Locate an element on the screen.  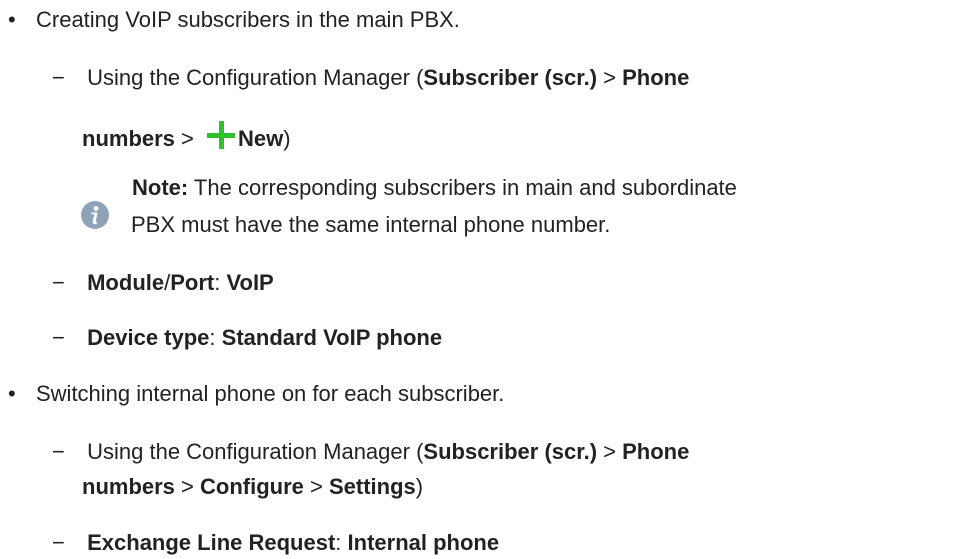
field-port: Port is located at coordinates (192, 282).